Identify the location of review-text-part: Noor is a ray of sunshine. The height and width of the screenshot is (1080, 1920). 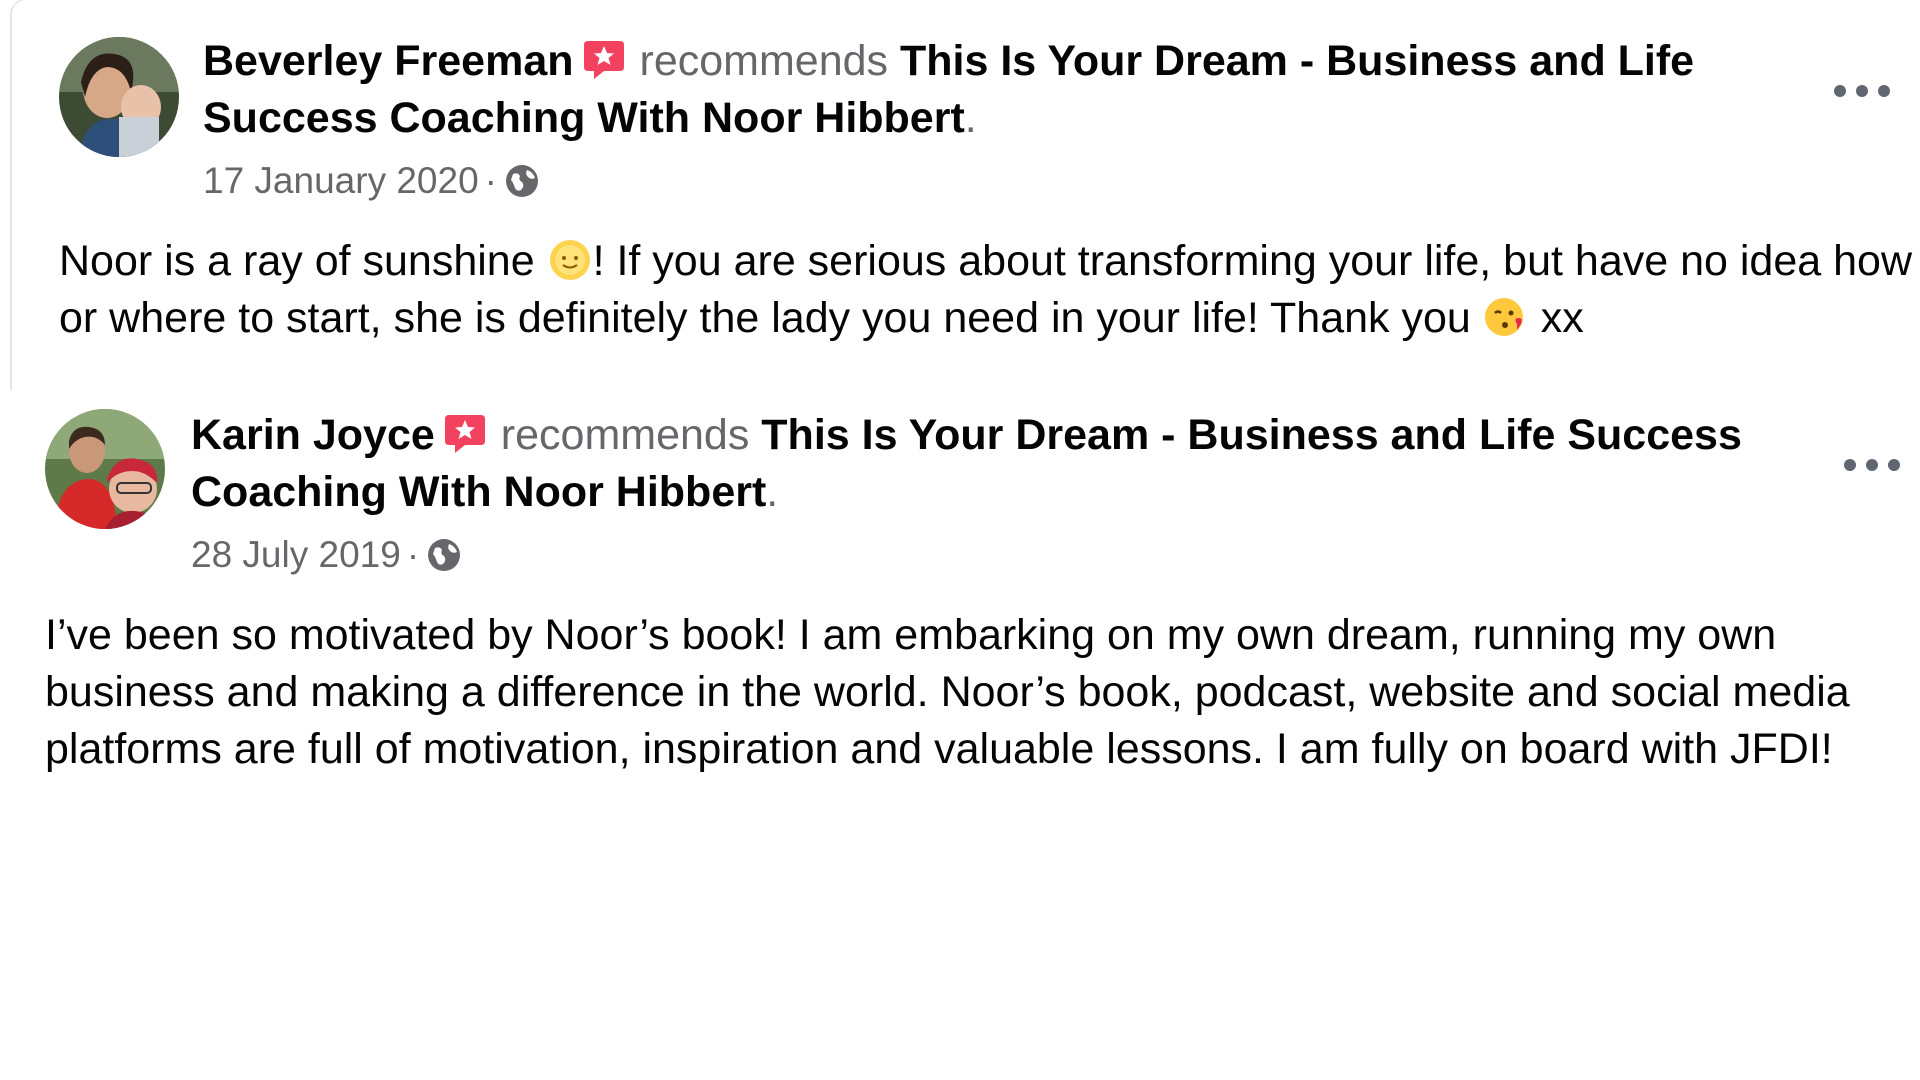
(303, 261).